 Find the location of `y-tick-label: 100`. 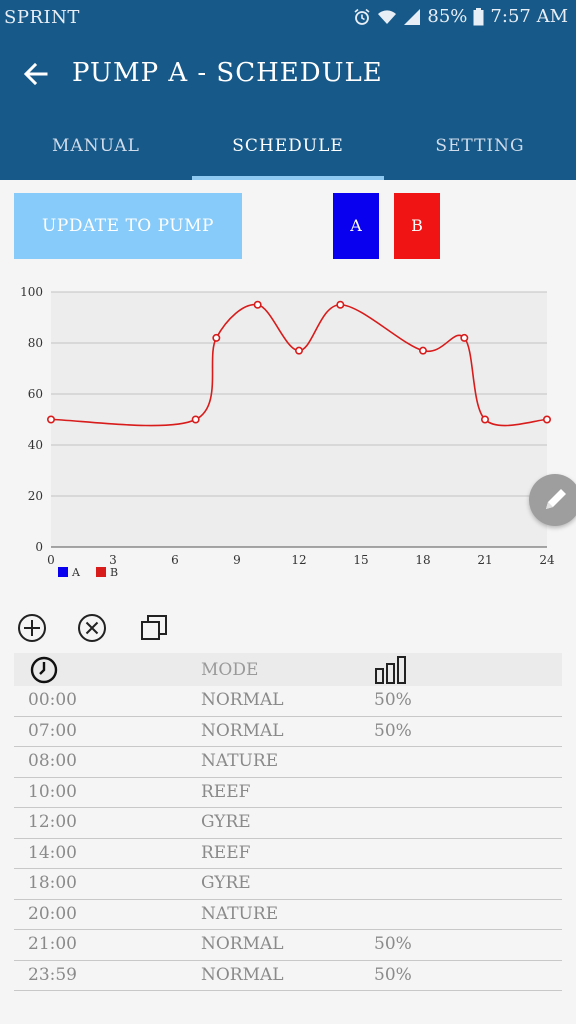

y-tick-label: 100 is located at coordinates (31, 292).